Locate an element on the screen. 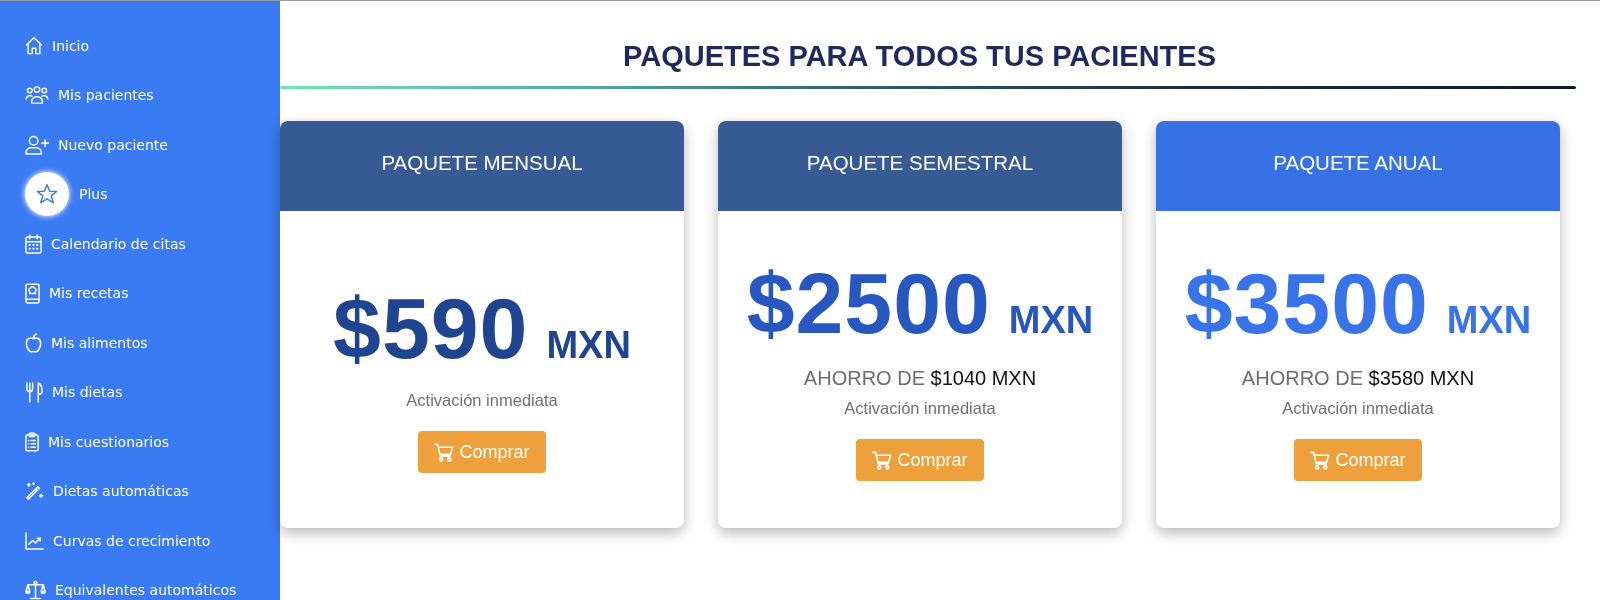 The width and height of the screenshot is (1600, 600). magic-wand-icon is located at coordinates (34, 491).